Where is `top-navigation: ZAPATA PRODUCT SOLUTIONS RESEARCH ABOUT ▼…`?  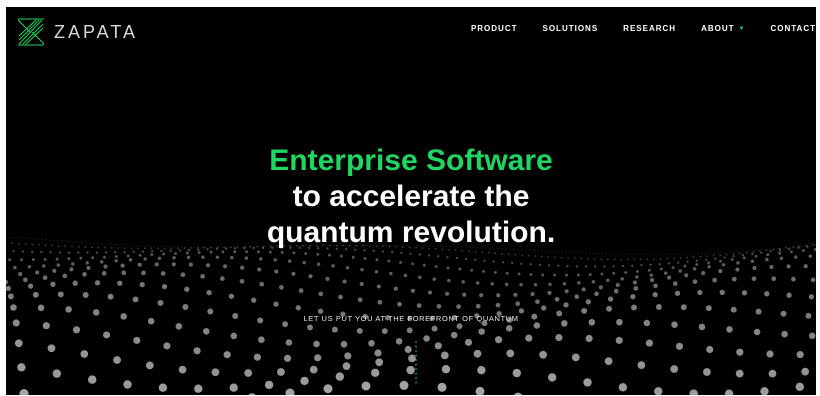 top-navigation: ZAPATA PRODUCT SOLUTIONS RESEARCH ABOUT ▼… is located at coordinates (411, 30).